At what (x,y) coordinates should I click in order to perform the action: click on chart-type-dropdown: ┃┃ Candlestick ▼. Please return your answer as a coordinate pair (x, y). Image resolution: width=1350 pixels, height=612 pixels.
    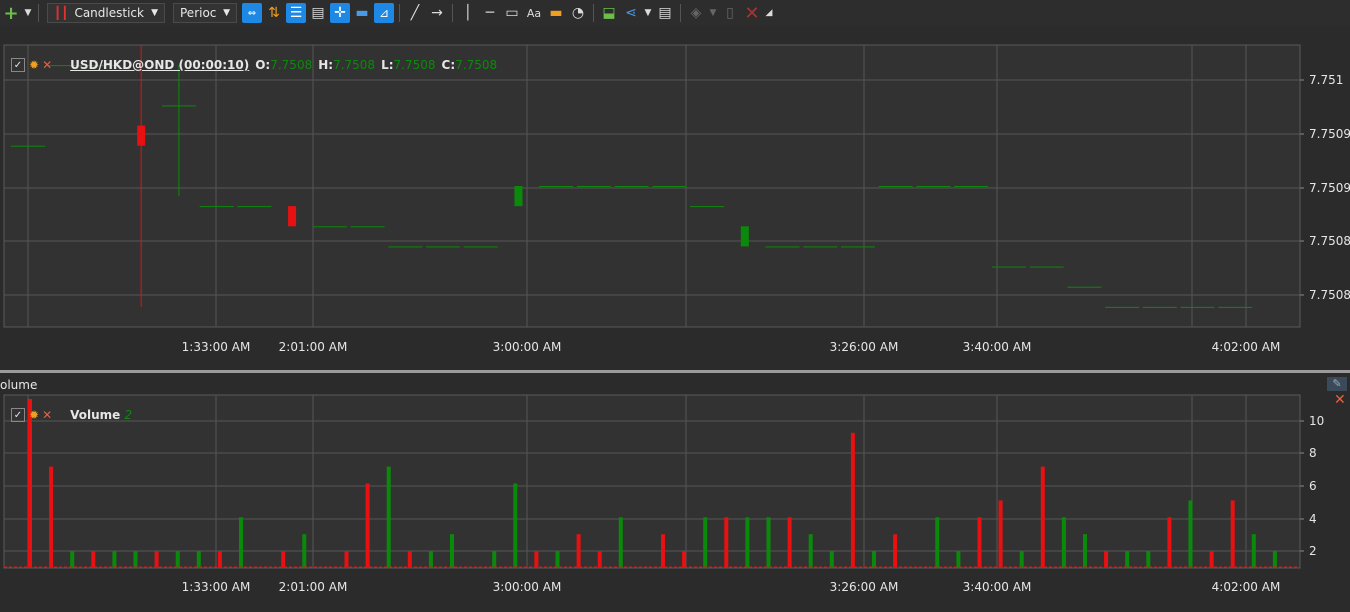
    Looking at the image, I should click on (106, 13).